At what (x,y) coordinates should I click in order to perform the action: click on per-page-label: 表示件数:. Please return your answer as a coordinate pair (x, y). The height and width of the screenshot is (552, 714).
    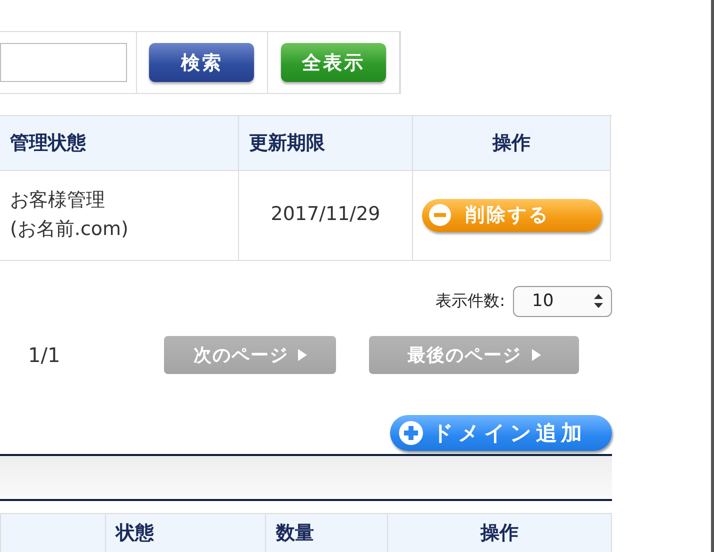
    Looking at the image, I should click on (470, 301).